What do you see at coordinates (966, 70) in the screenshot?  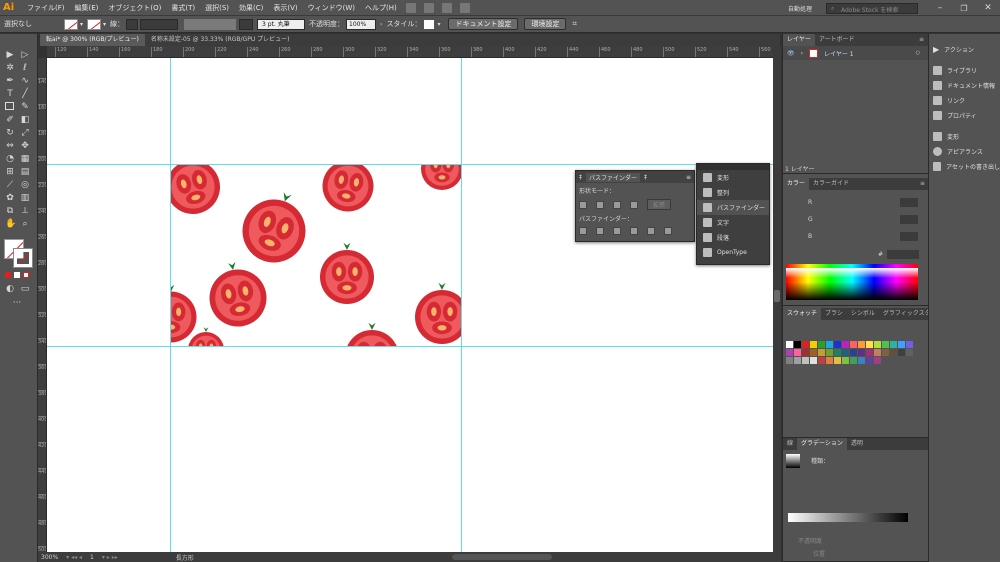 I see `dock-libraries: ライブラリ` at bounding box center [966, 70].